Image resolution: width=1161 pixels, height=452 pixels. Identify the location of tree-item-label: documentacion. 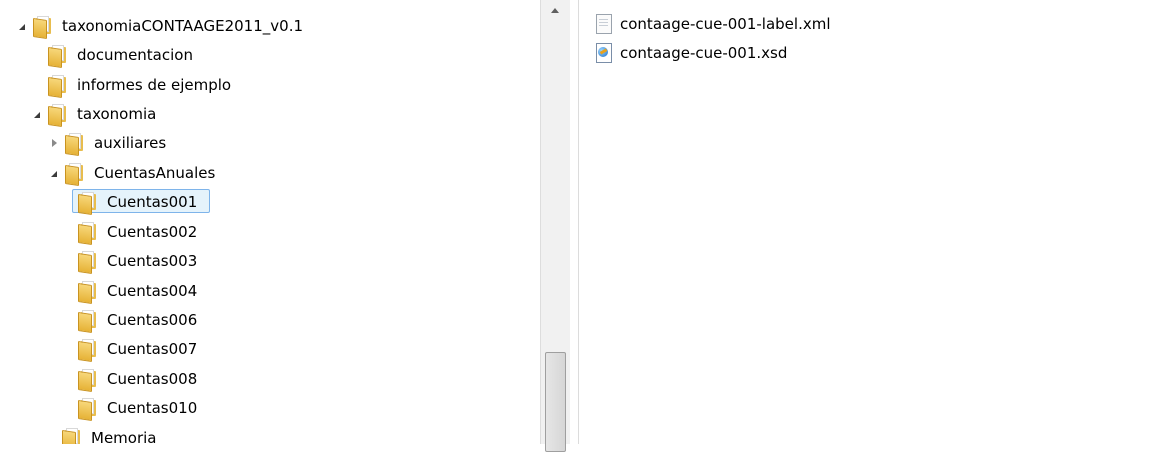
(135, 55).